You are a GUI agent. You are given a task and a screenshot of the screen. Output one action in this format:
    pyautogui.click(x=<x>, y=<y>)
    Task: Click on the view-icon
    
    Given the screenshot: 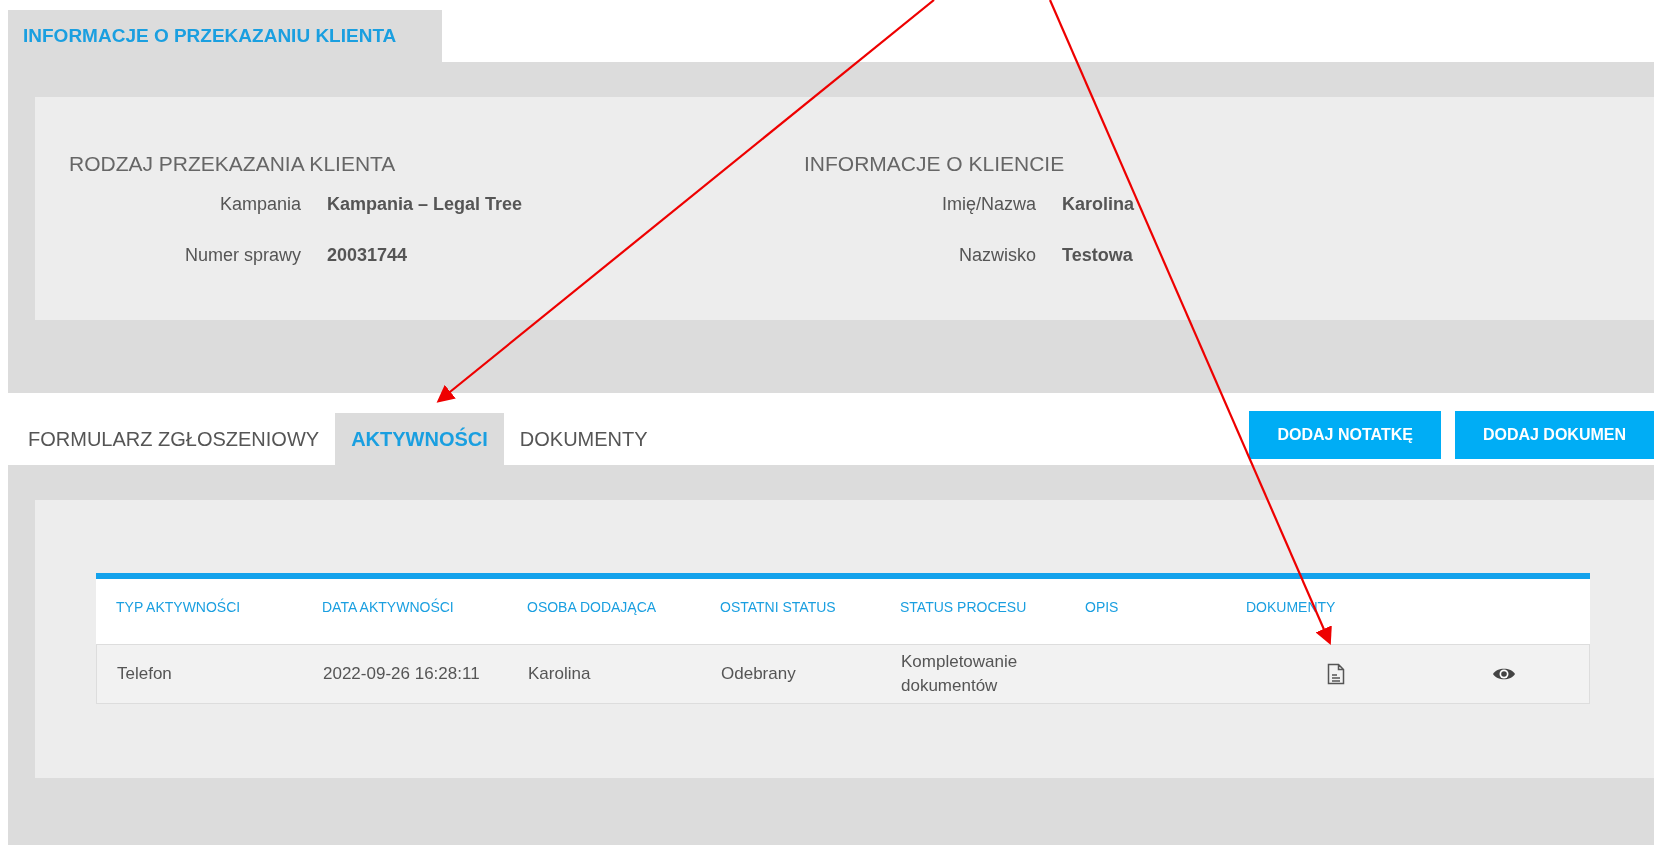 What is the action you would take?
    pyautogui.click(x=1504, y=674)
    